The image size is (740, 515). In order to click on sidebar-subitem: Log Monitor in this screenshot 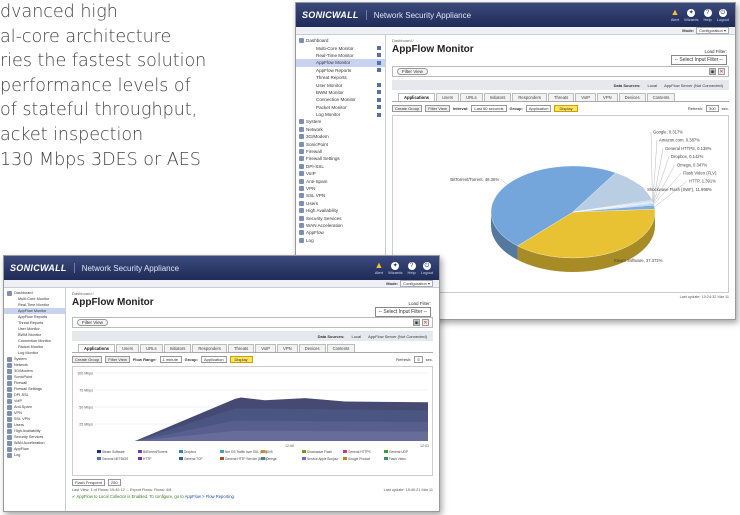, I will do `click(340, 114)`.